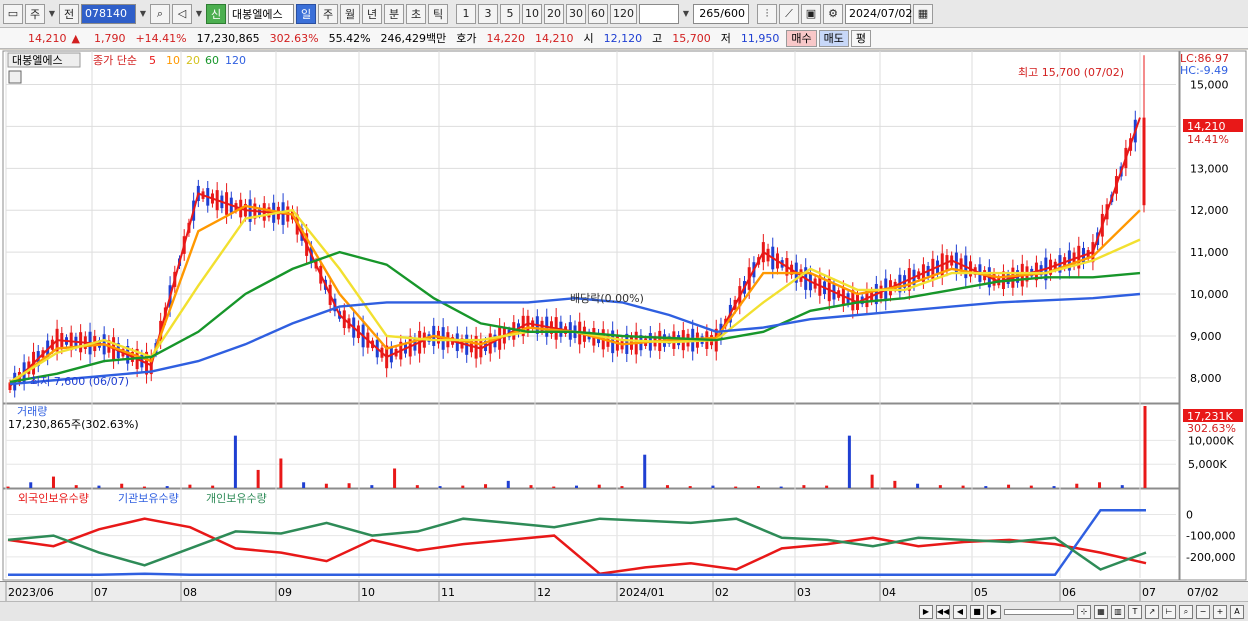  I want to click on interval-20: 20, so click(554, 13).